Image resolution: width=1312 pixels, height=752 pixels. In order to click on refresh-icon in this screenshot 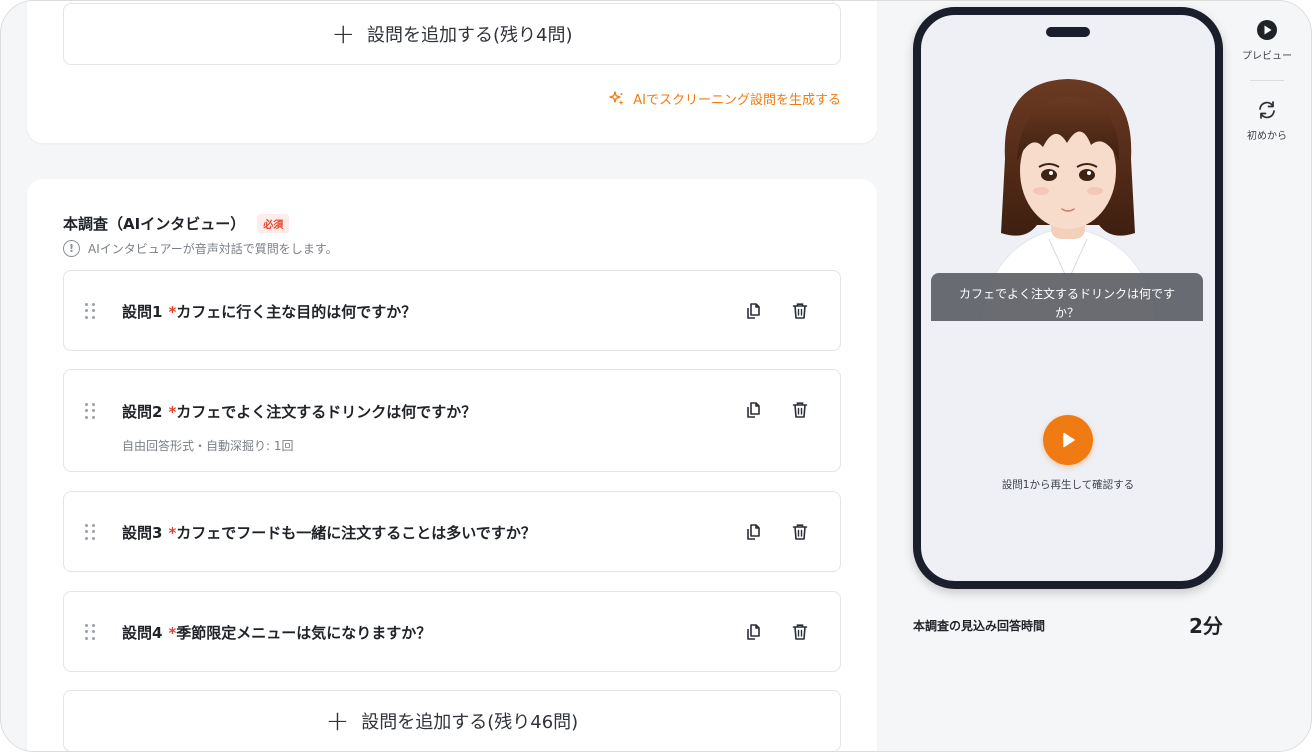, I will do `click(1267, 110)`.